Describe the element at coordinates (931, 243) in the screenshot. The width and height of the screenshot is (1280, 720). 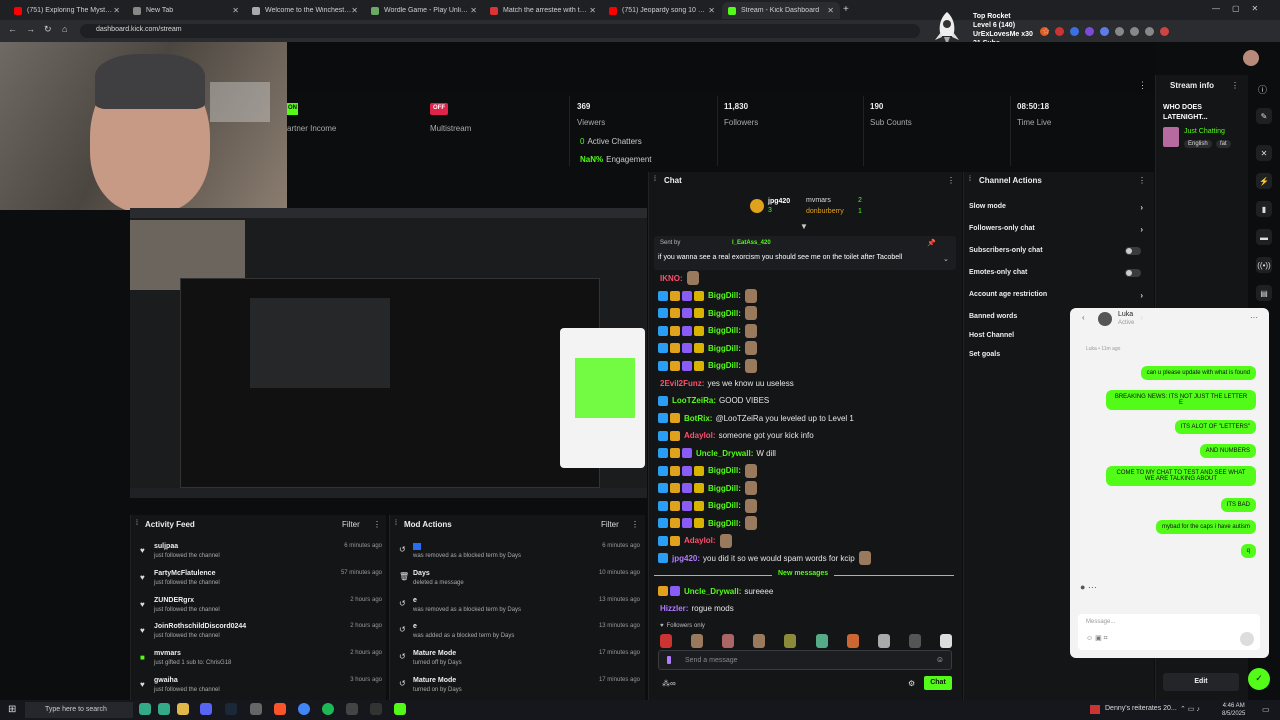
I see `pin-icon: 📌` at that location.